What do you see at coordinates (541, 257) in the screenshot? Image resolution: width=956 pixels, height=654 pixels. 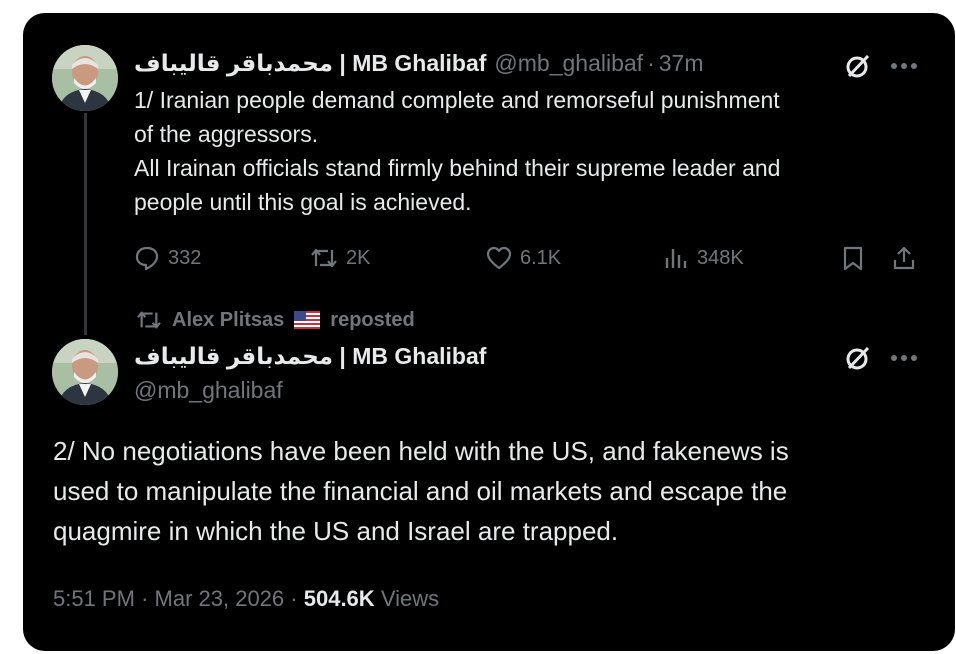 I see `like-count: 6.1K` at bounding box center [541, 257].